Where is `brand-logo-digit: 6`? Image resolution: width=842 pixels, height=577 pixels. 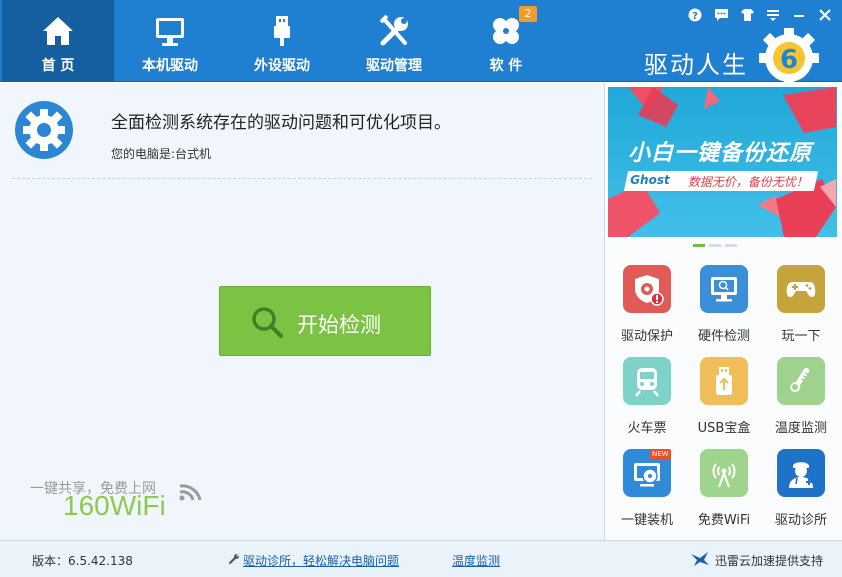
brand-logo-digit: 6 is located at coordinates (789, 60).